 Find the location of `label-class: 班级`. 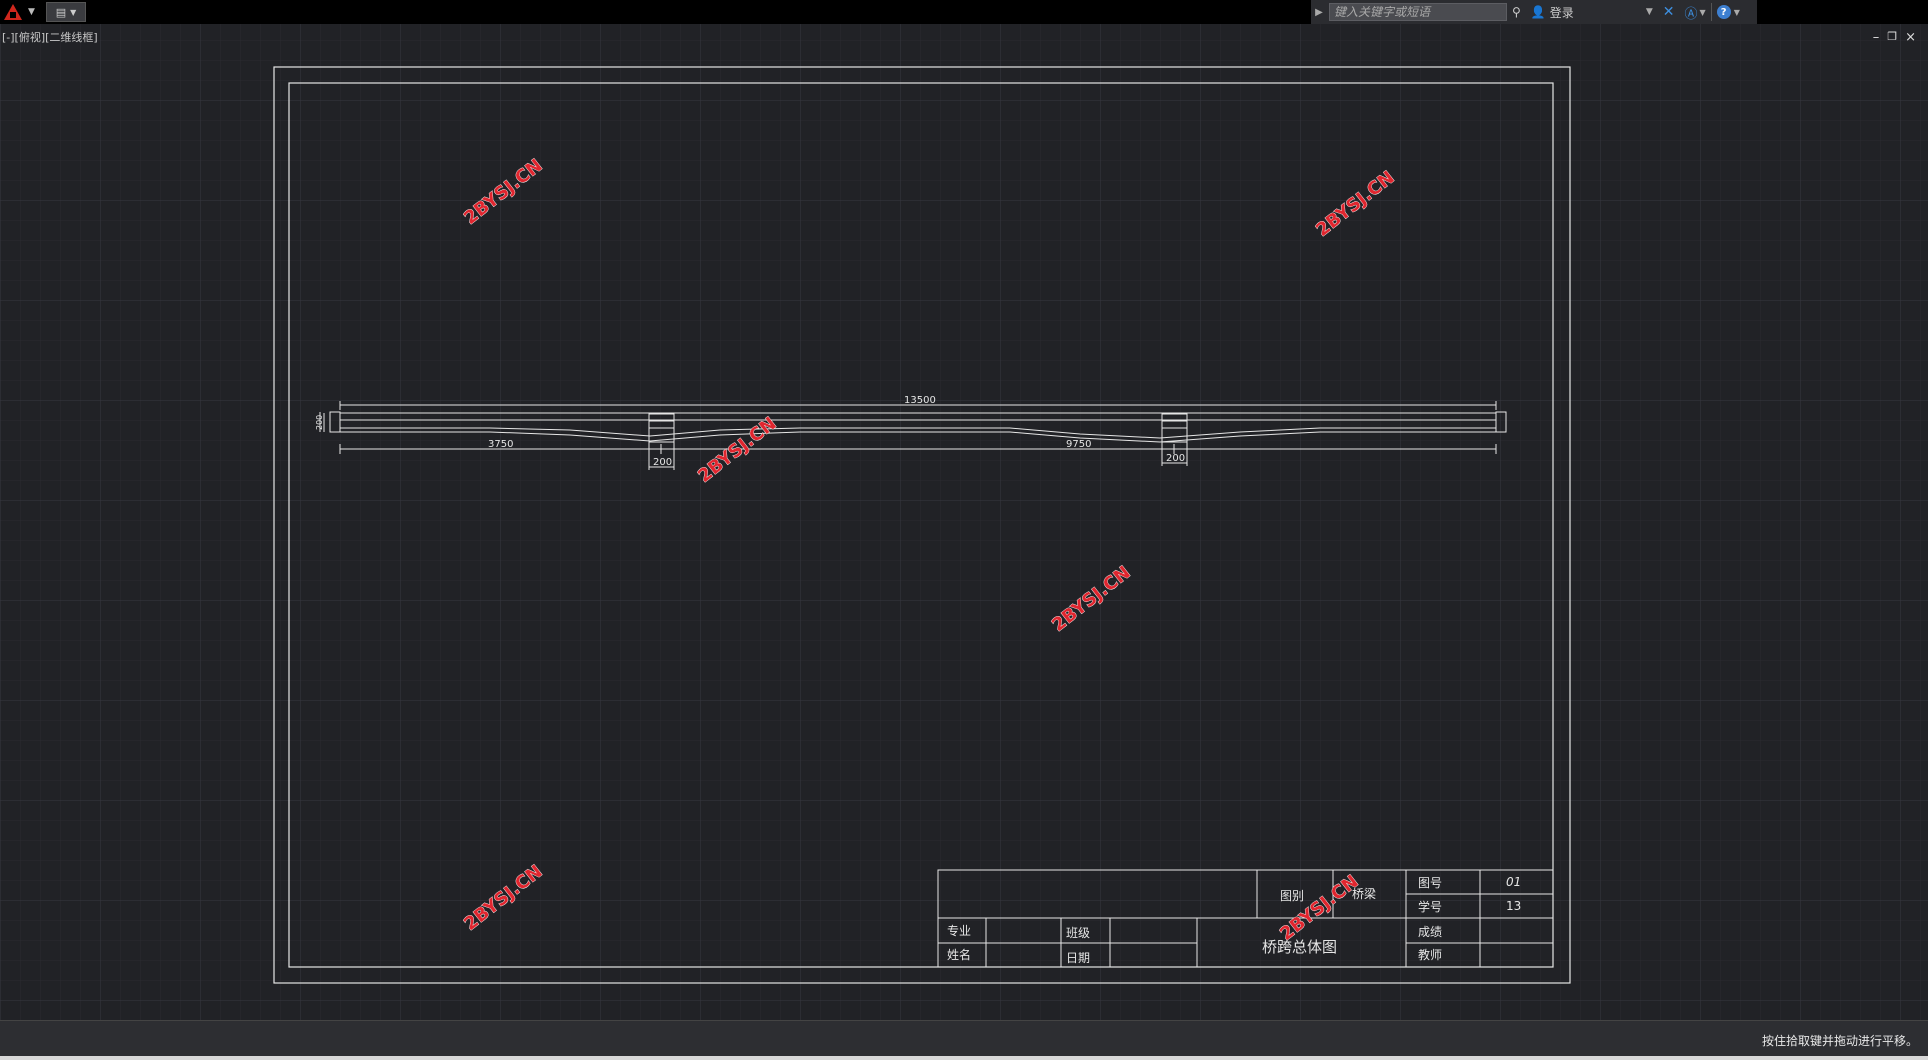

label-class: 班级 is located at coordinates (1078, 933).